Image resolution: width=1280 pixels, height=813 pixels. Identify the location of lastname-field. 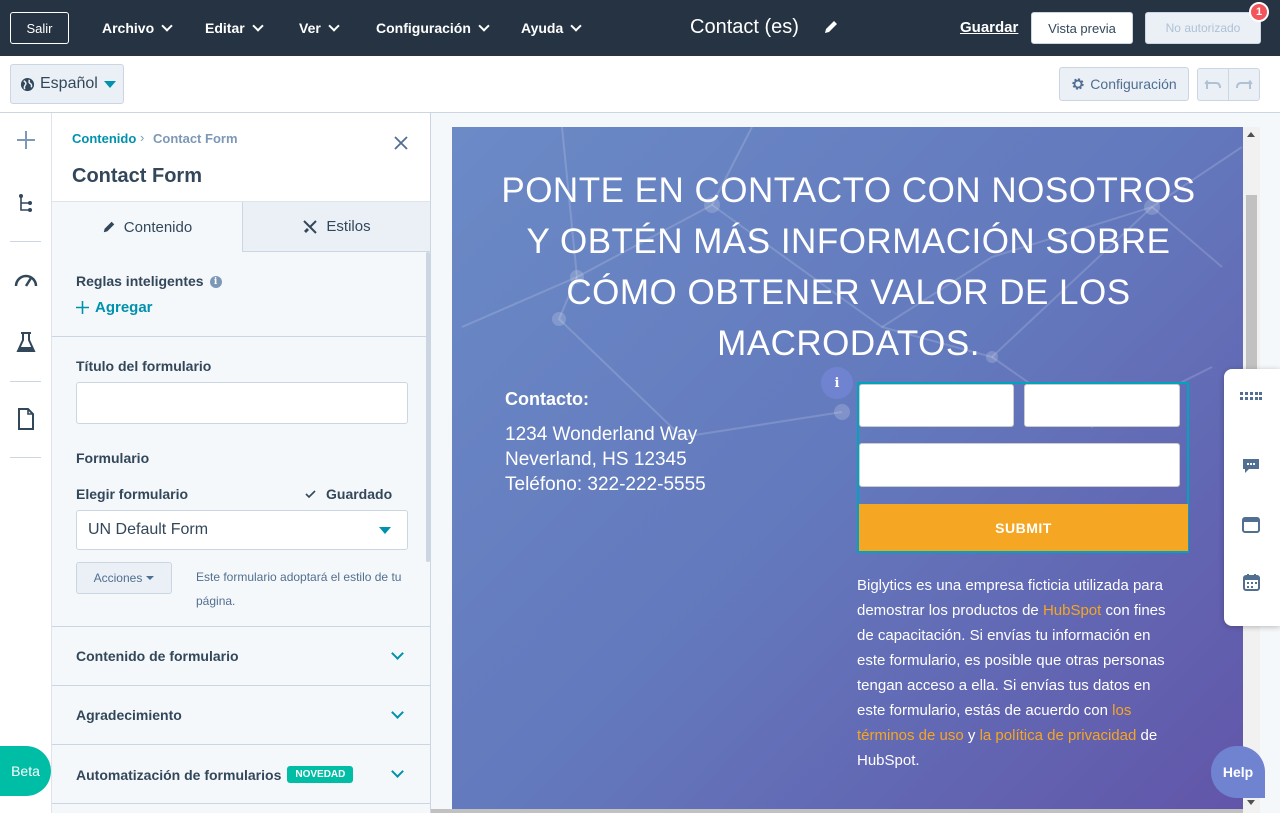
(1102, 405).